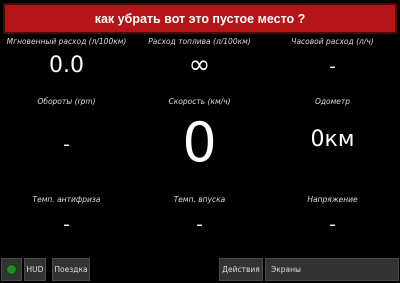  Describe the element at coordinates (332, 139) in the screenshot. I see `gauge-value: 0км` at that location.